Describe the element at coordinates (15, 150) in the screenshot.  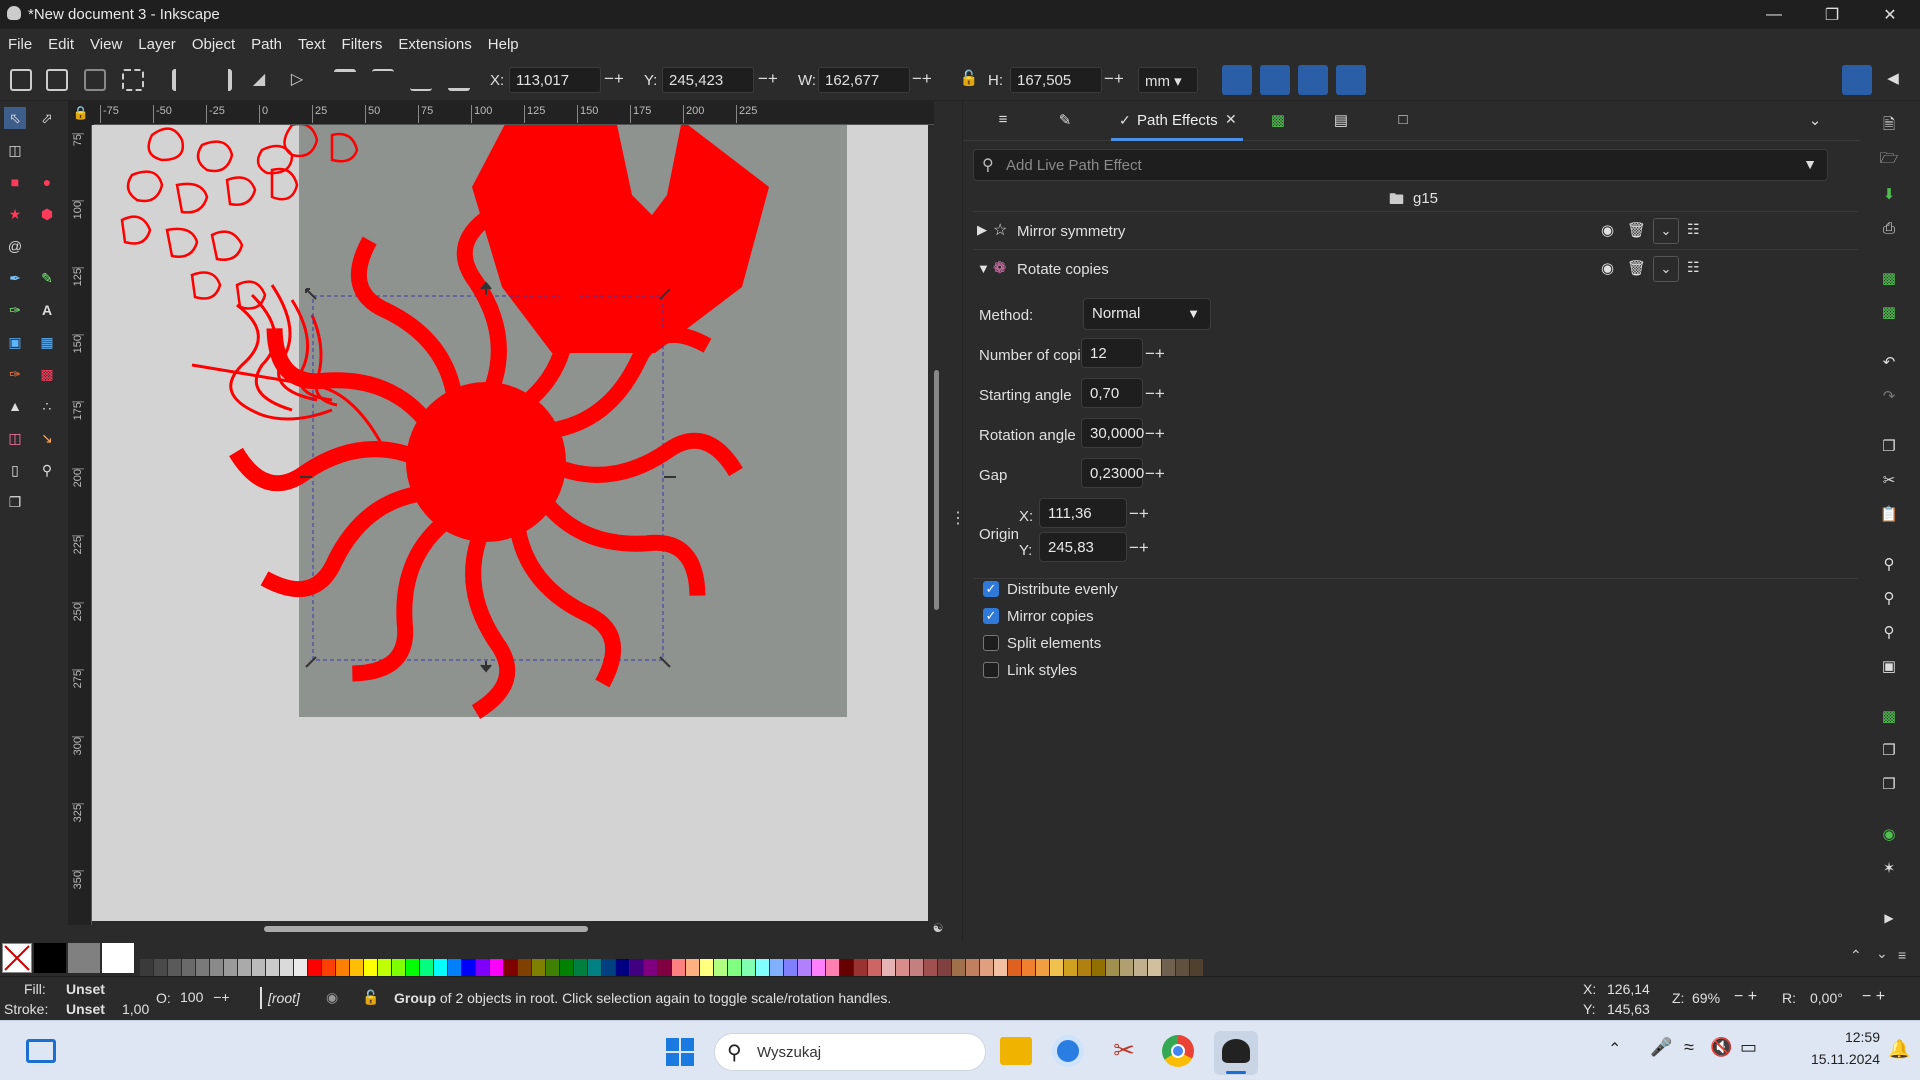
I see `shape-builder-icon: ◫` at that location.